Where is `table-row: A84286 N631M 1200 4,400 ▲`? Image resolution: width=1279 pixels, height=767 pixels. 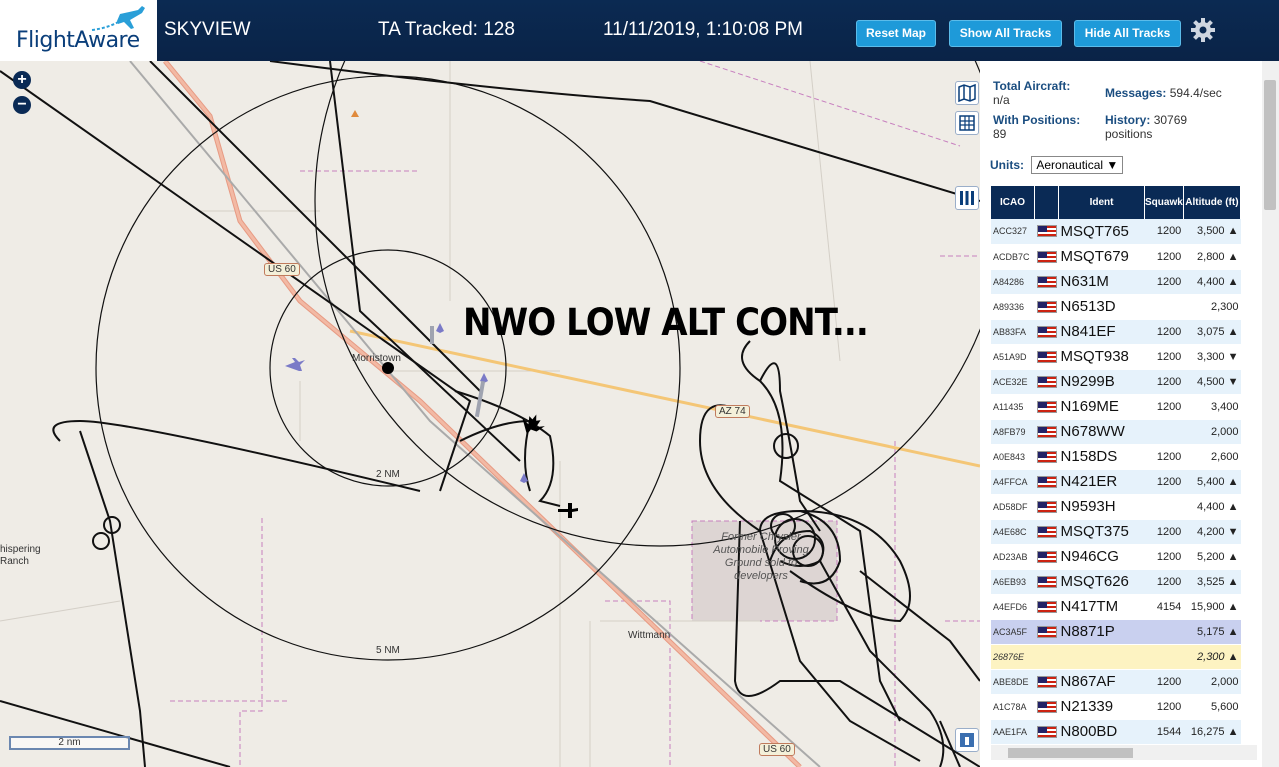
table-row: A84286 N631M 1200 4,400 ▲ is located at coordinates (1116, 282).